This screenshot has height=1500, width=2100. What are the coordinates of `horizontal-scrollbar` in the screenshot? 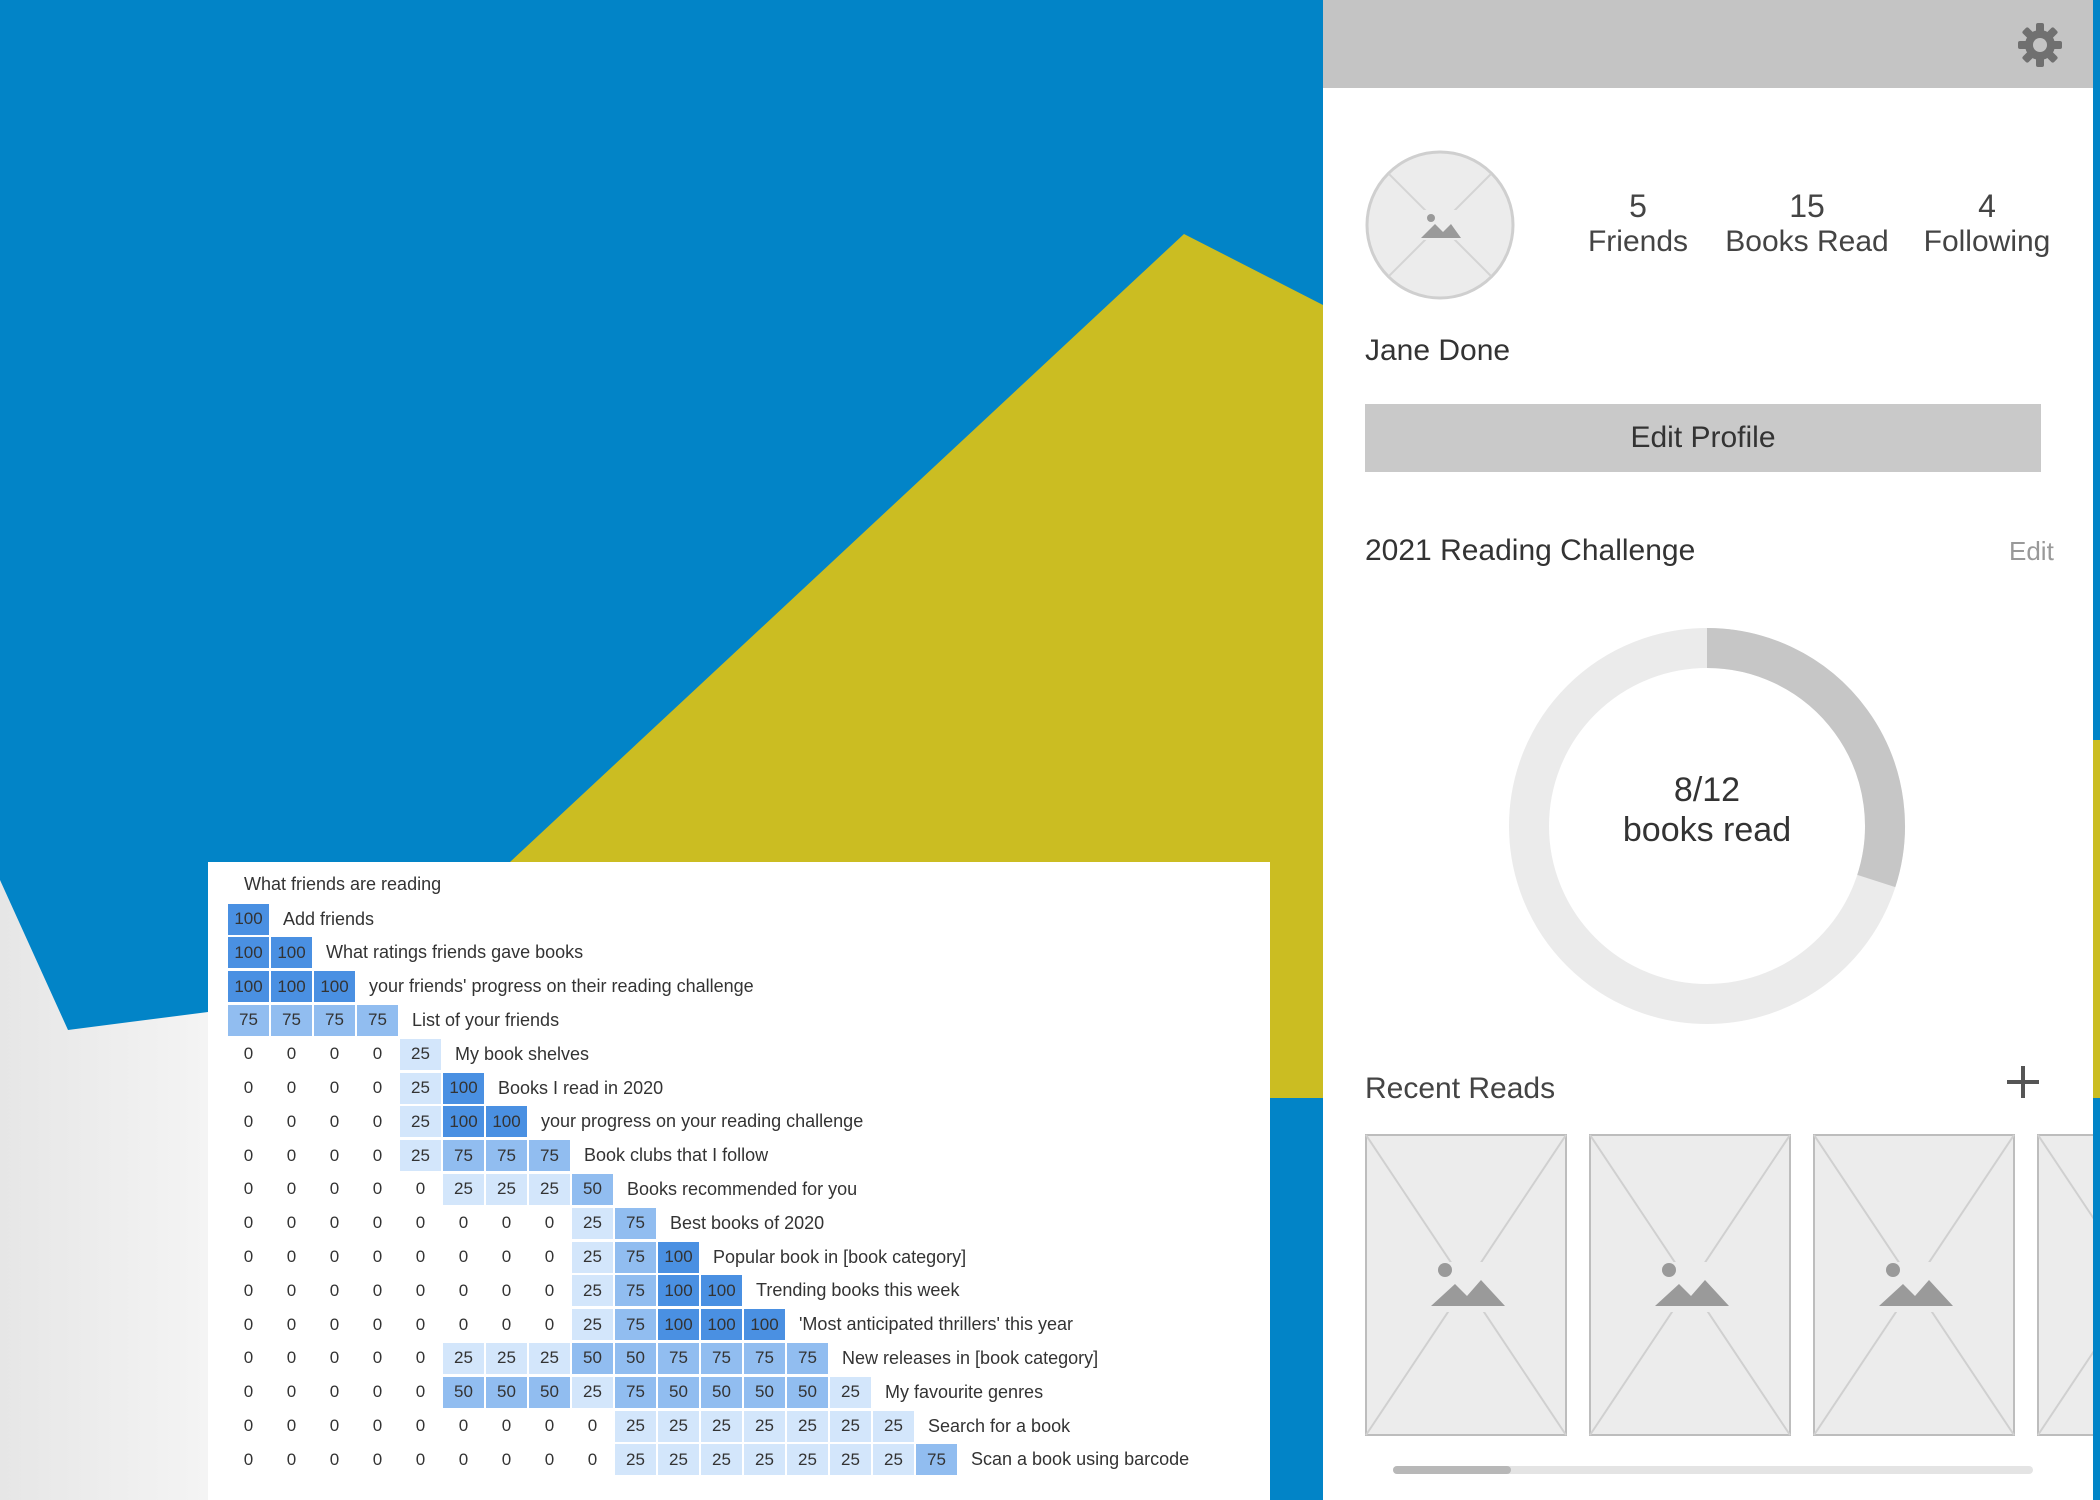 It's located at (1713, 1470).